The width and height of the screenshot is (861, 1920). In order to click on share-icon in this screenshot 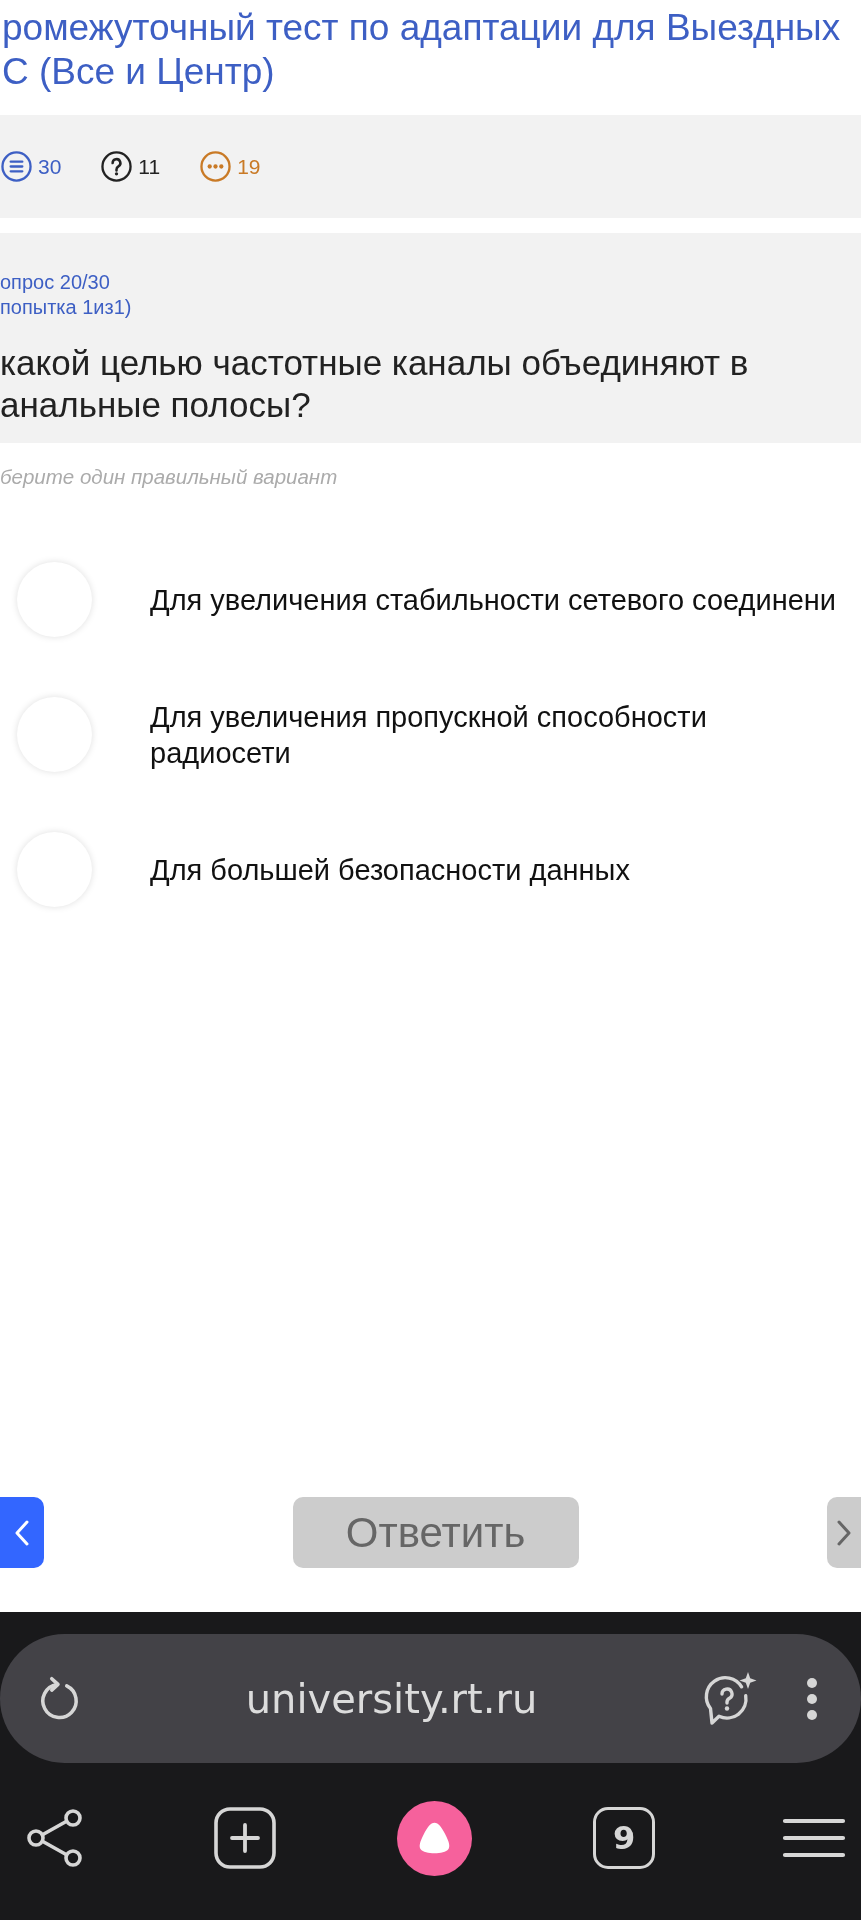, I will do `click(55, 1838)`.